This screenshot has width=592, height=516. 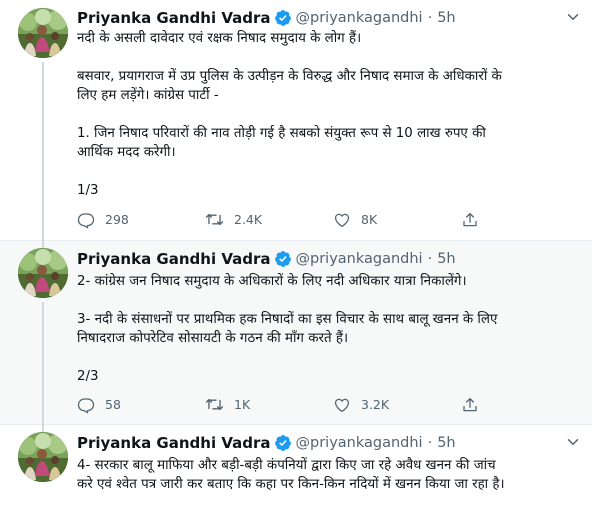 What do you see at coordinates (88, 376) in the screenshot?
I see `thread-counter: 2/3` at bounding box center [88, 376].